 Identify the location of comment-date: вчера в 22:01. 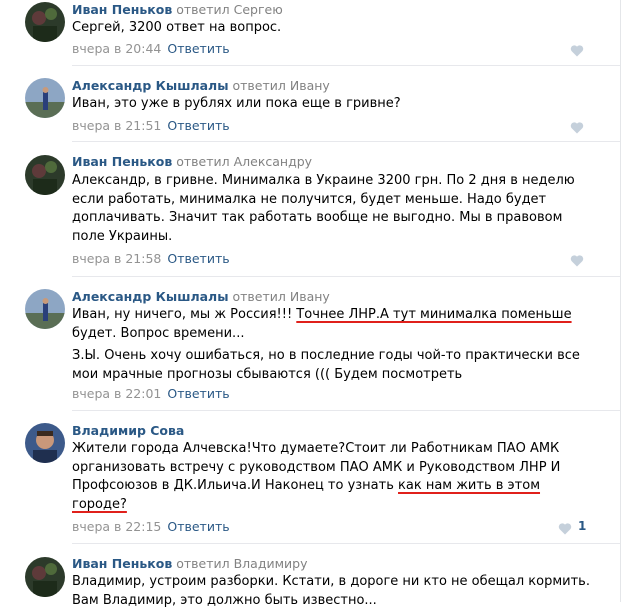
(116, 393).